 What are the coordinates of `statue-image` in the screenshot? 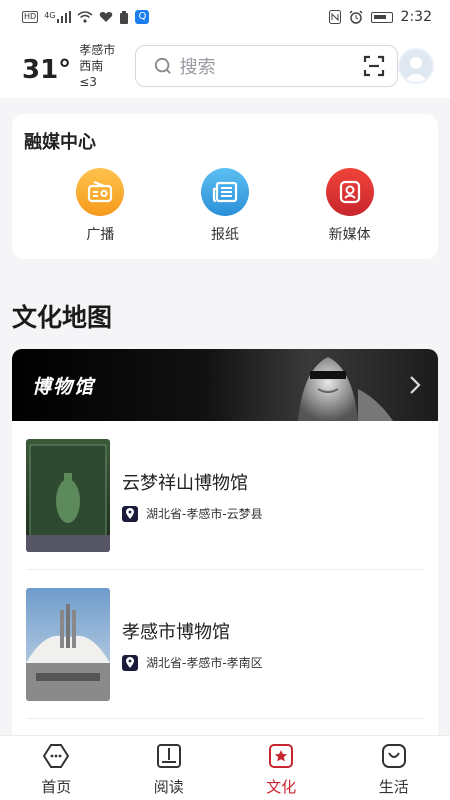 It's located at (345, 389).